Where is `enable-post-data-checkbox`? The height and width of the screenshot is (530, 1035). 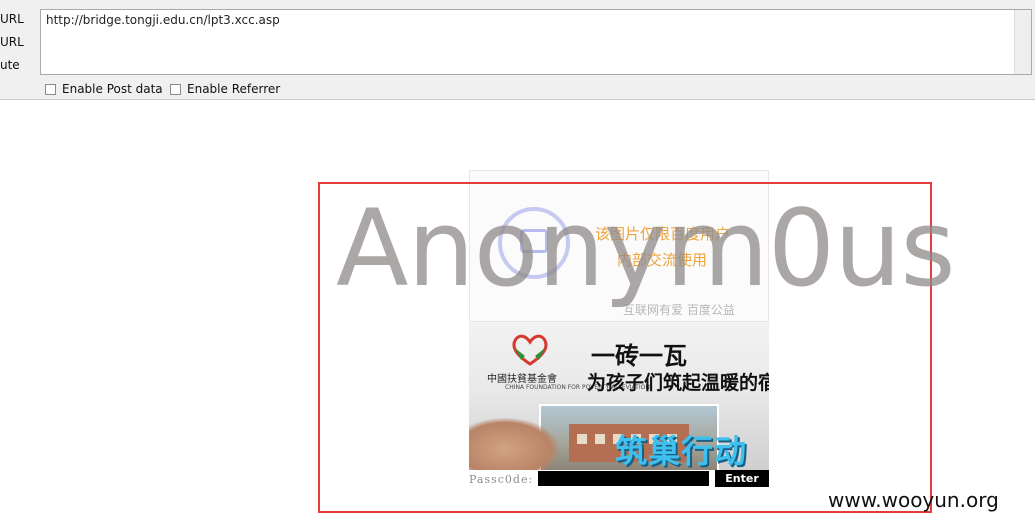
enable-post-data-checkbox is located at coordinates (50, 89).